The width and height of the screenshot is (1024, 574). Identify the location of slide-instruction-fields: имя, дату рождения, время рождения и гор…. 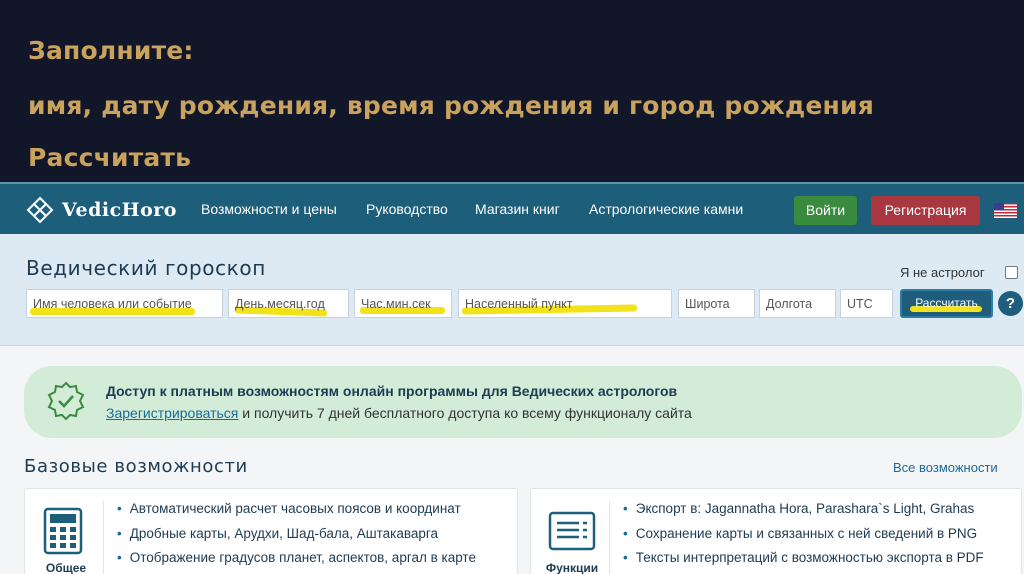
(451, 105).